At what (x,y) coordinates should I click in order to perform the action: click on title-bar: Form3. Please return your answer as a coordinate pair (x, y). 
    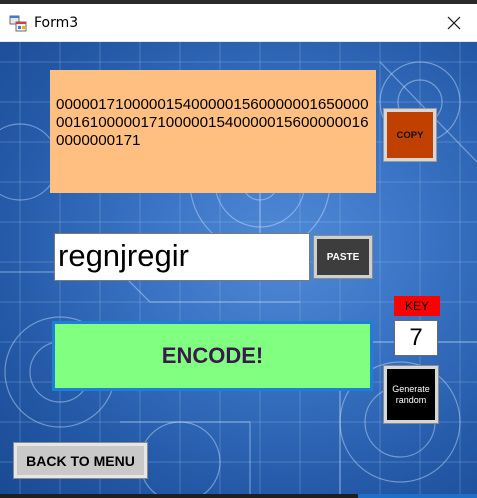
    Looking at the image, I should click on (238, 23).